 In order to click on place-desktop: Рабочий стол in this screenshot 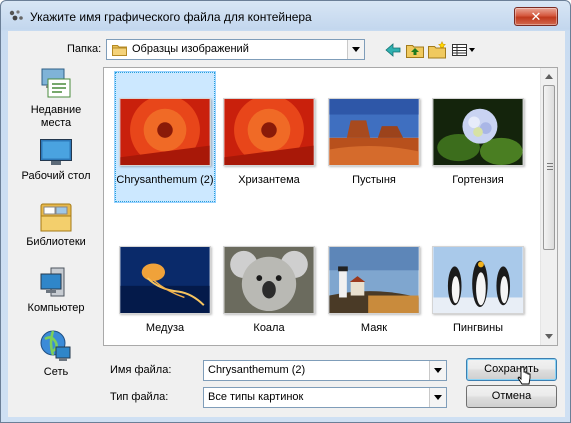, I will do `click(56, 160)`.